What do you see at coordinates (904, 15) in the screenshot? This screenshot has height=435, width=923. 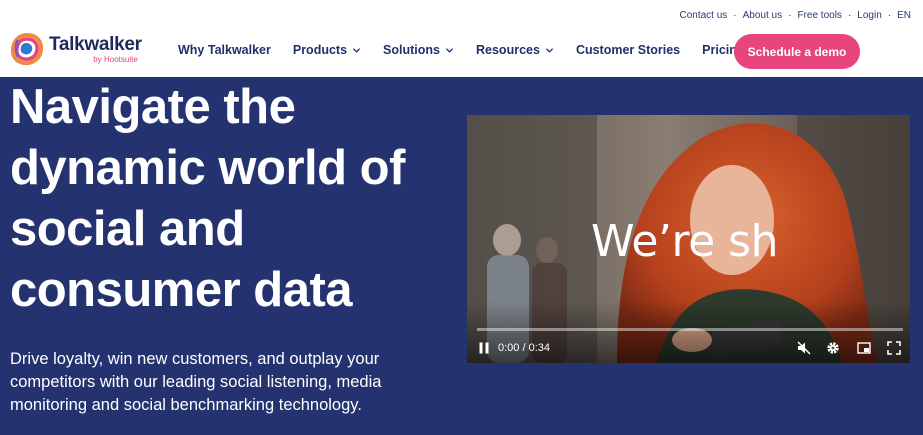 I see `language-selector: EN` at bounding box center [904, 15].